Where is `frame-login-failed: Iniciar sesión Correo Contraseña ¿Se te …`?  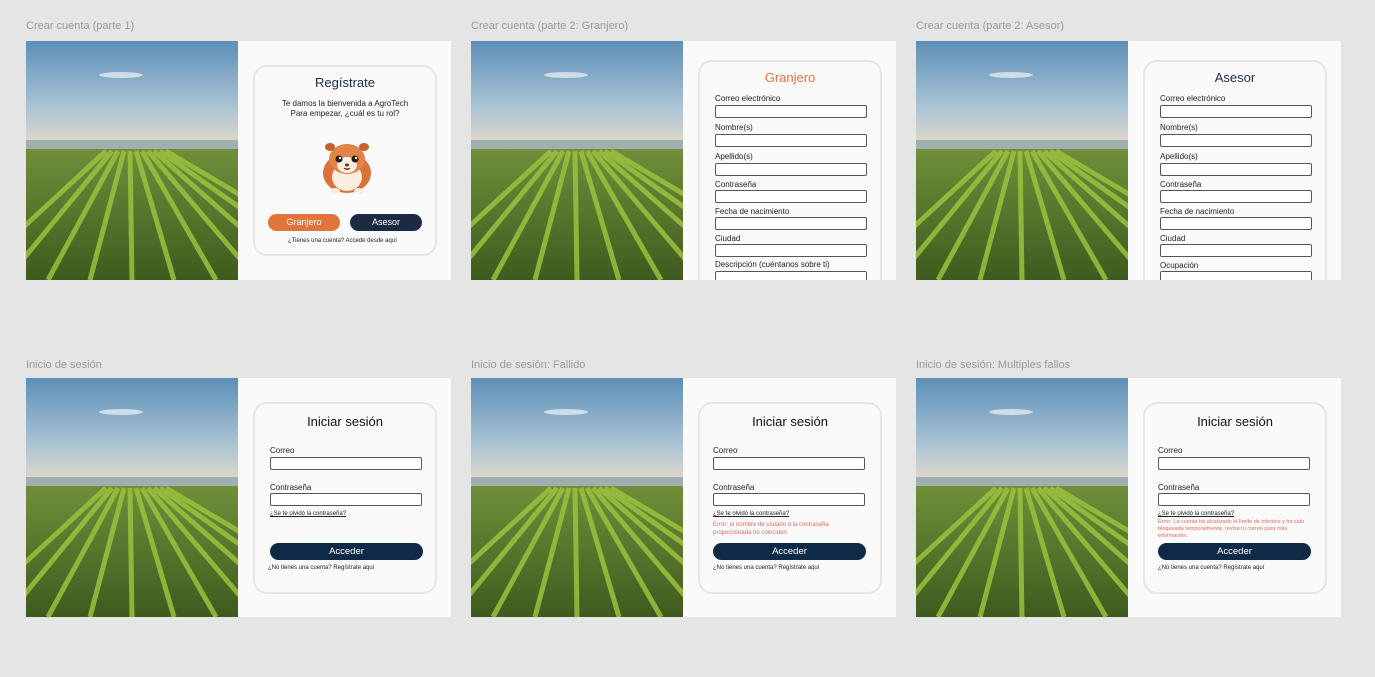
frame-login-failed: Iniciar sesión Correo Contraseña ¿Se te … is located at coordinates (683, 497).